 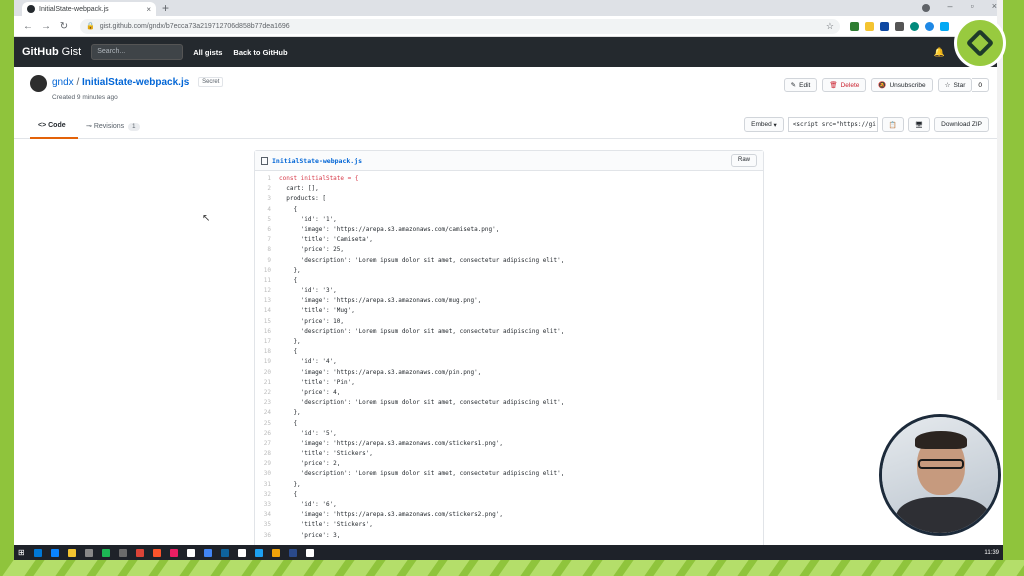 I want to click on all-gists-link: All gists, so click(x=207, y=52).